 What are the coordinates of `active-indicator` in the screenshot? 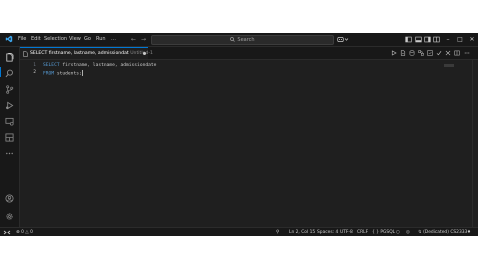 It's located at (0, 72).